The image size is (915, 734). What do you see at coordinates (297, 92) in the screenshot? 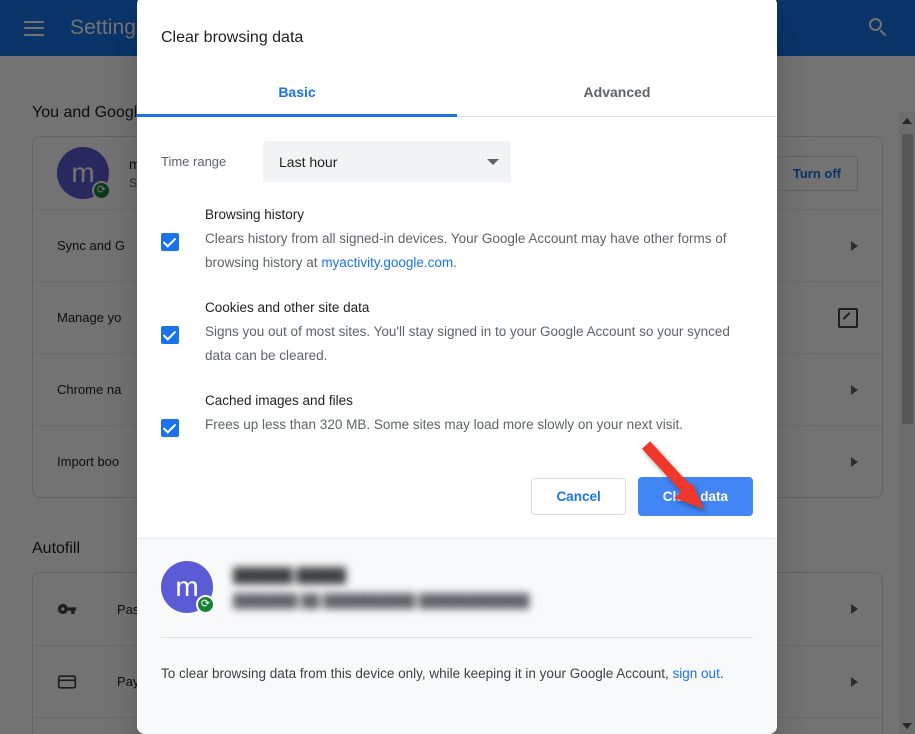
I see `tab-basic: Basic` at bounding box center [297, 92].